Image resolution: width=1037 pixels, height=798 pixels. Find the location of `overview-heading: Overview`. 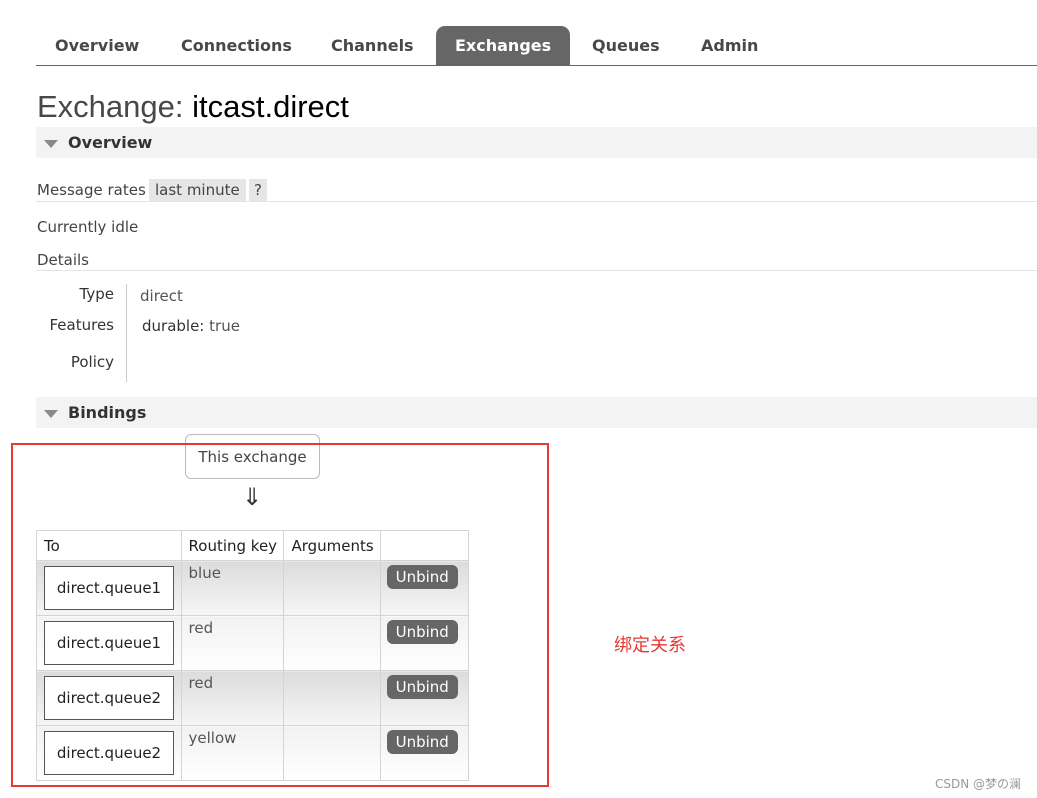

overview-heading: Overview is located at coordinates (110, 142).